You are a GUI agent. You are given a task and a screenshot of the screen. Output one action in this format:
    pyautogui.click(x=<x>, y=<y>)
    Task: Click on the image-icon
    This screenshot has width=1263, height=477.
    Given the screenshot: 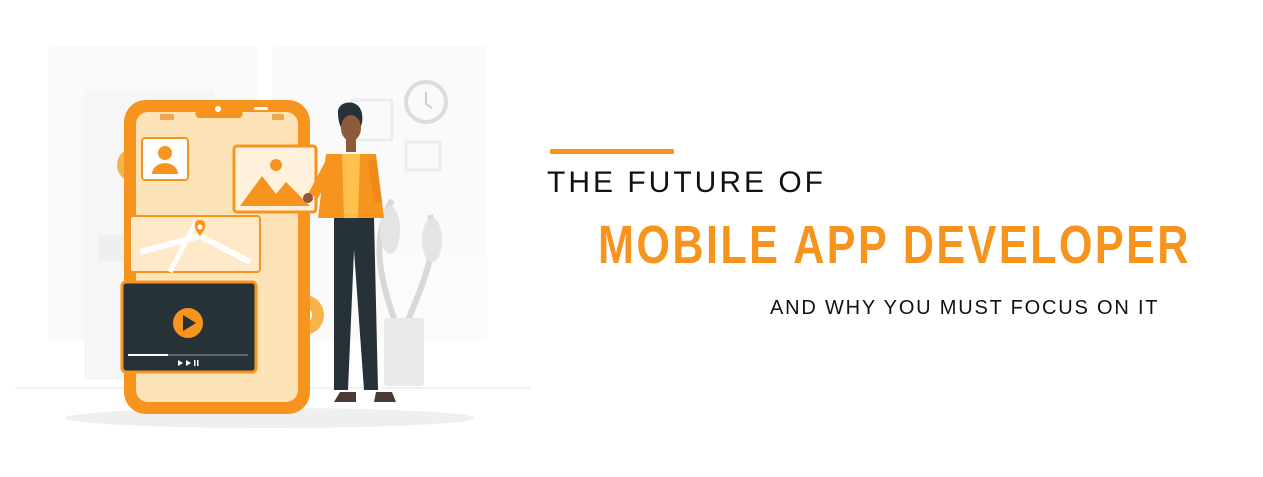 What is the action you would take?
    pyautogui.click(x=275, y=179)
    